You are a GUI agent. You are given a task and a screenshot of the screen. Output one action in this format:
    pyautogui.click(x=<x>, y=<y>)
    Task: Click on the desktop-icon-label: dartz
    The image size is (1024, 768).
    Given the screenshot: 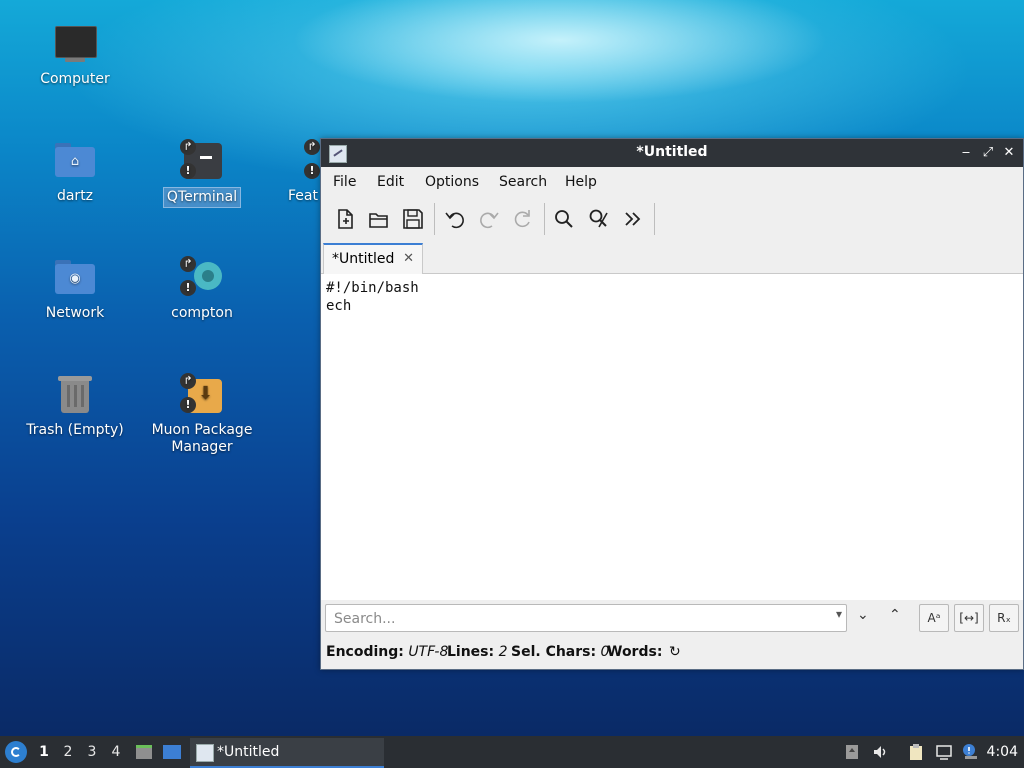 What is the action you would take?
    pyautogui.click(x=75, y=196)
    